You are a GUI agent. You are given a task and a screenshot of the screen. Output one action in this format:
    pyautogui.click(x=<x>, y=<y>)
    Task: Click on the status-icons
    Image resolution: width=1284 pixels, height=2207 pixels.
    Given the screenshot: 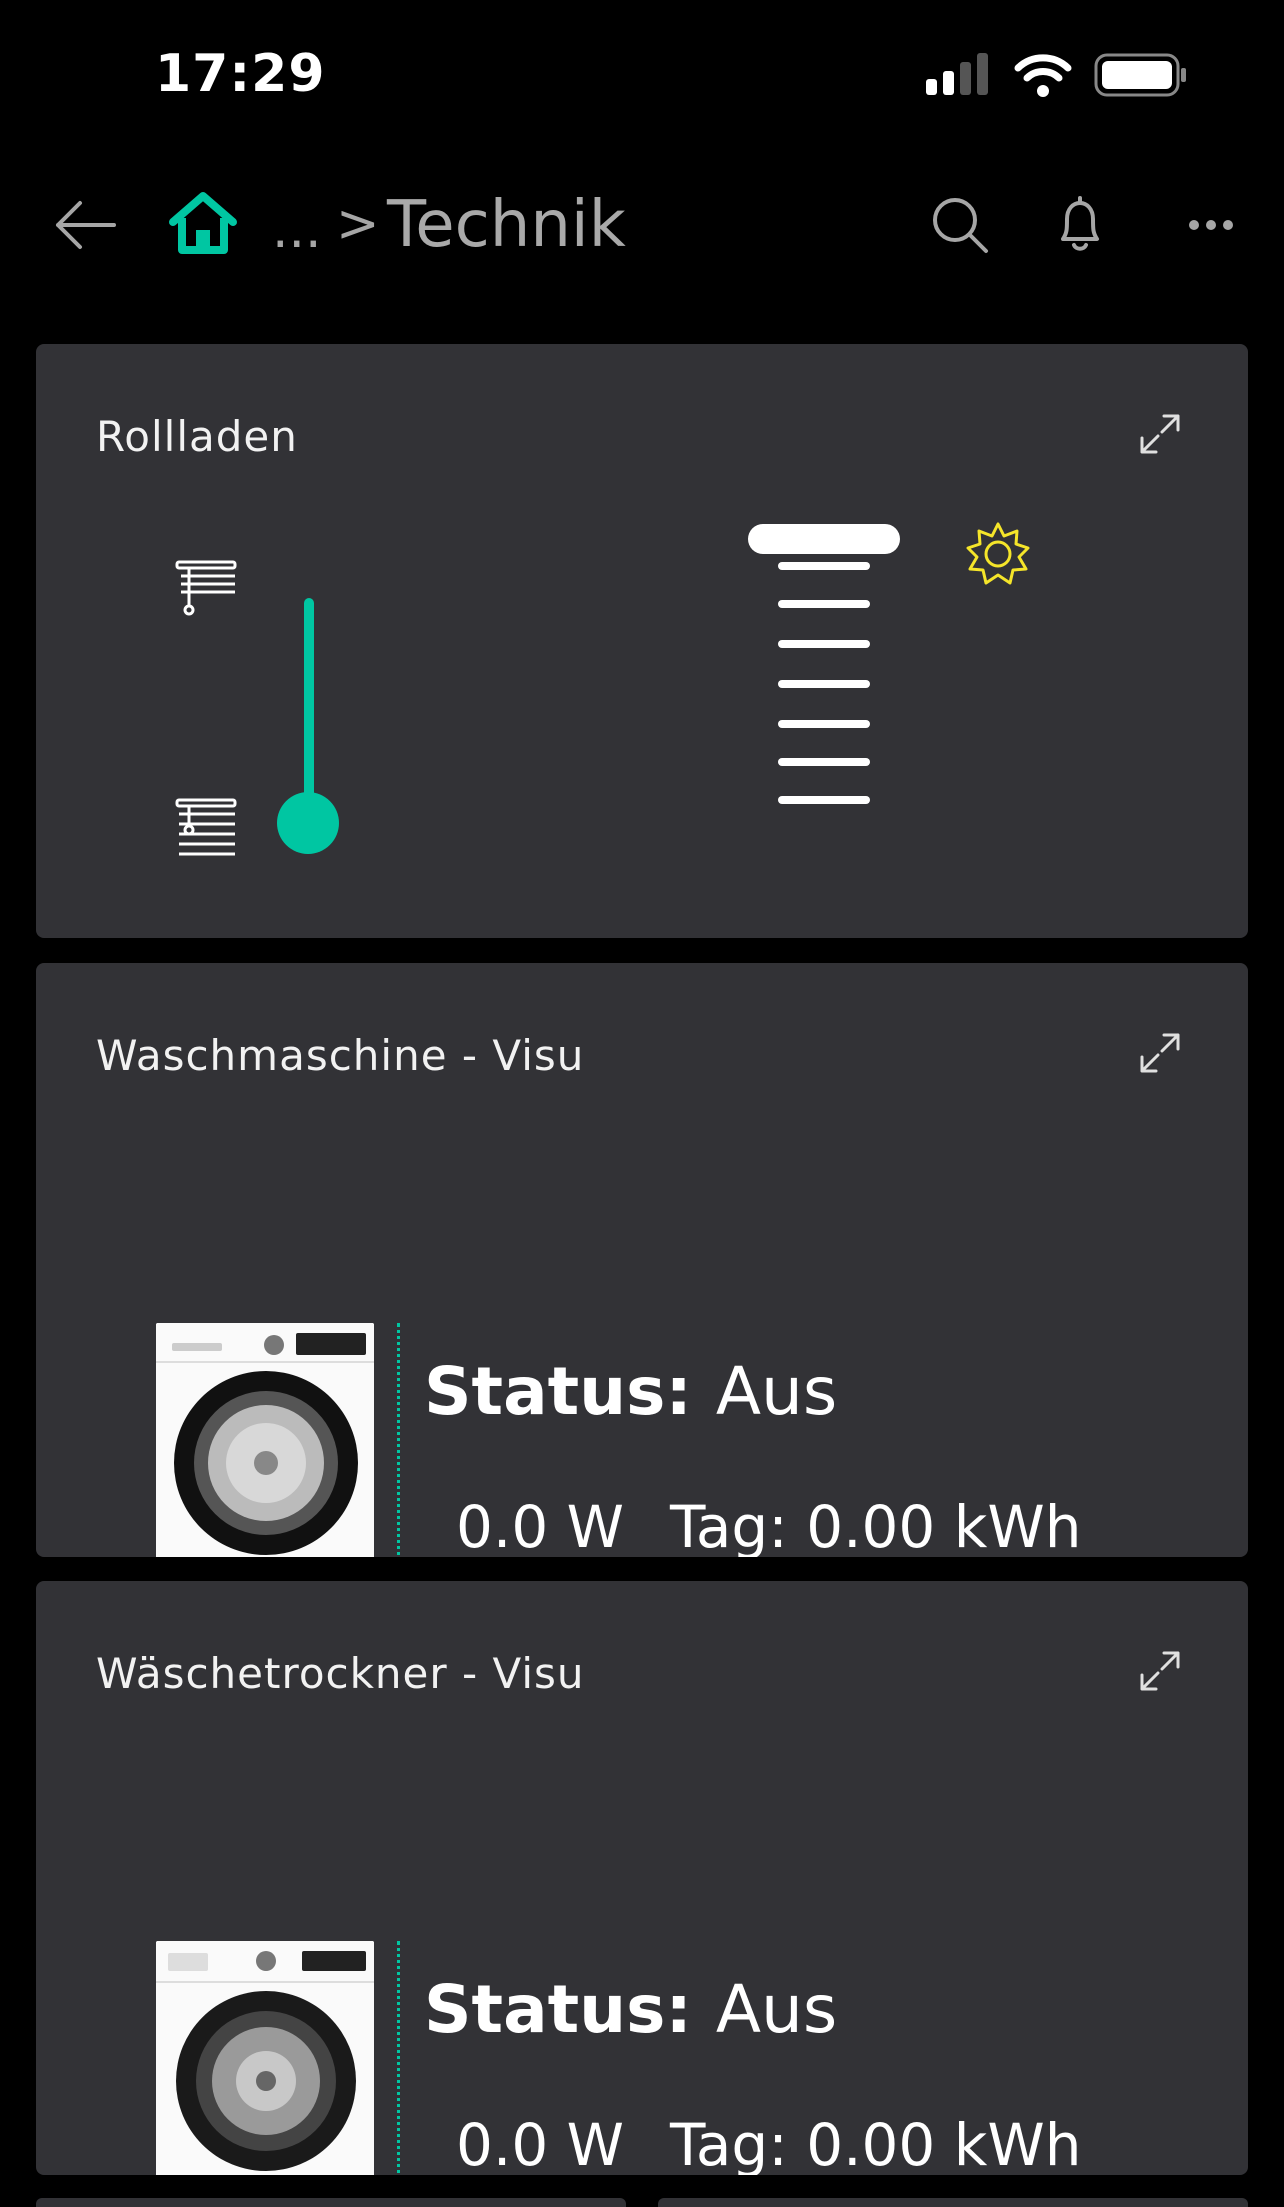 What is the action you would take?
    pyautogui.click(x=1057, y=75)
    